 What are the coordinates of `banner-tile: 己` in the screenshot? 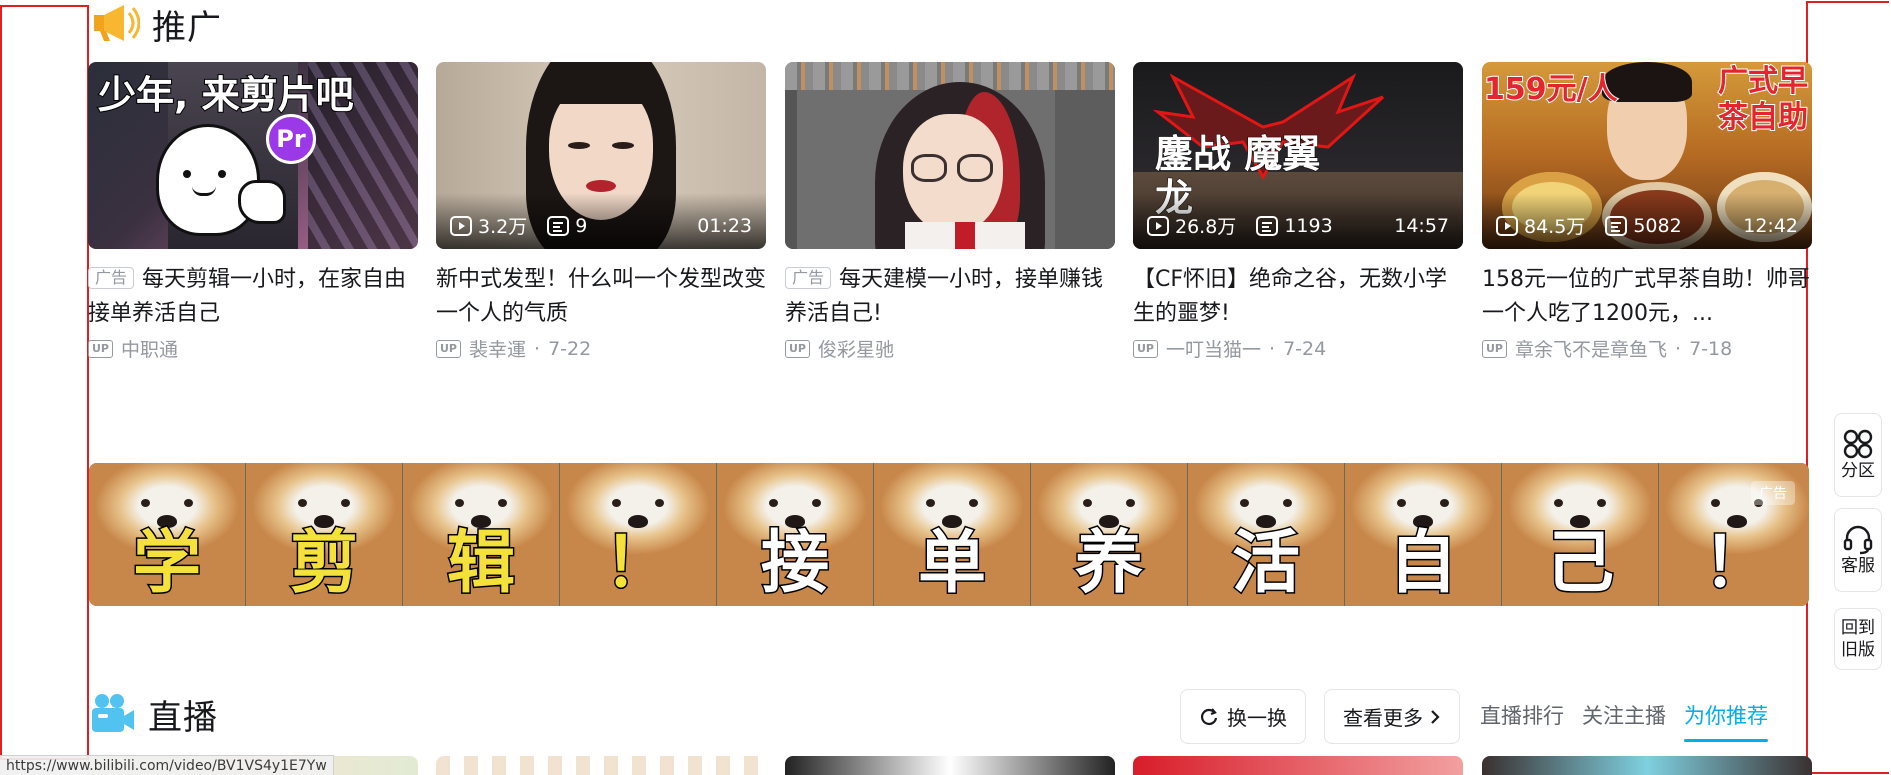 It's located at (1580, 534).